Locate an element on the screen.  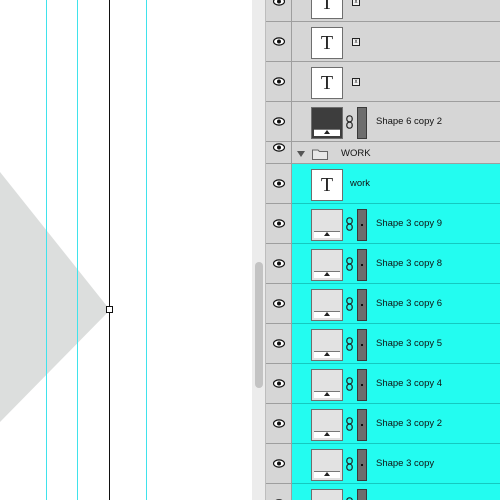
group-row: WORK is located at coordinates (383, 153).